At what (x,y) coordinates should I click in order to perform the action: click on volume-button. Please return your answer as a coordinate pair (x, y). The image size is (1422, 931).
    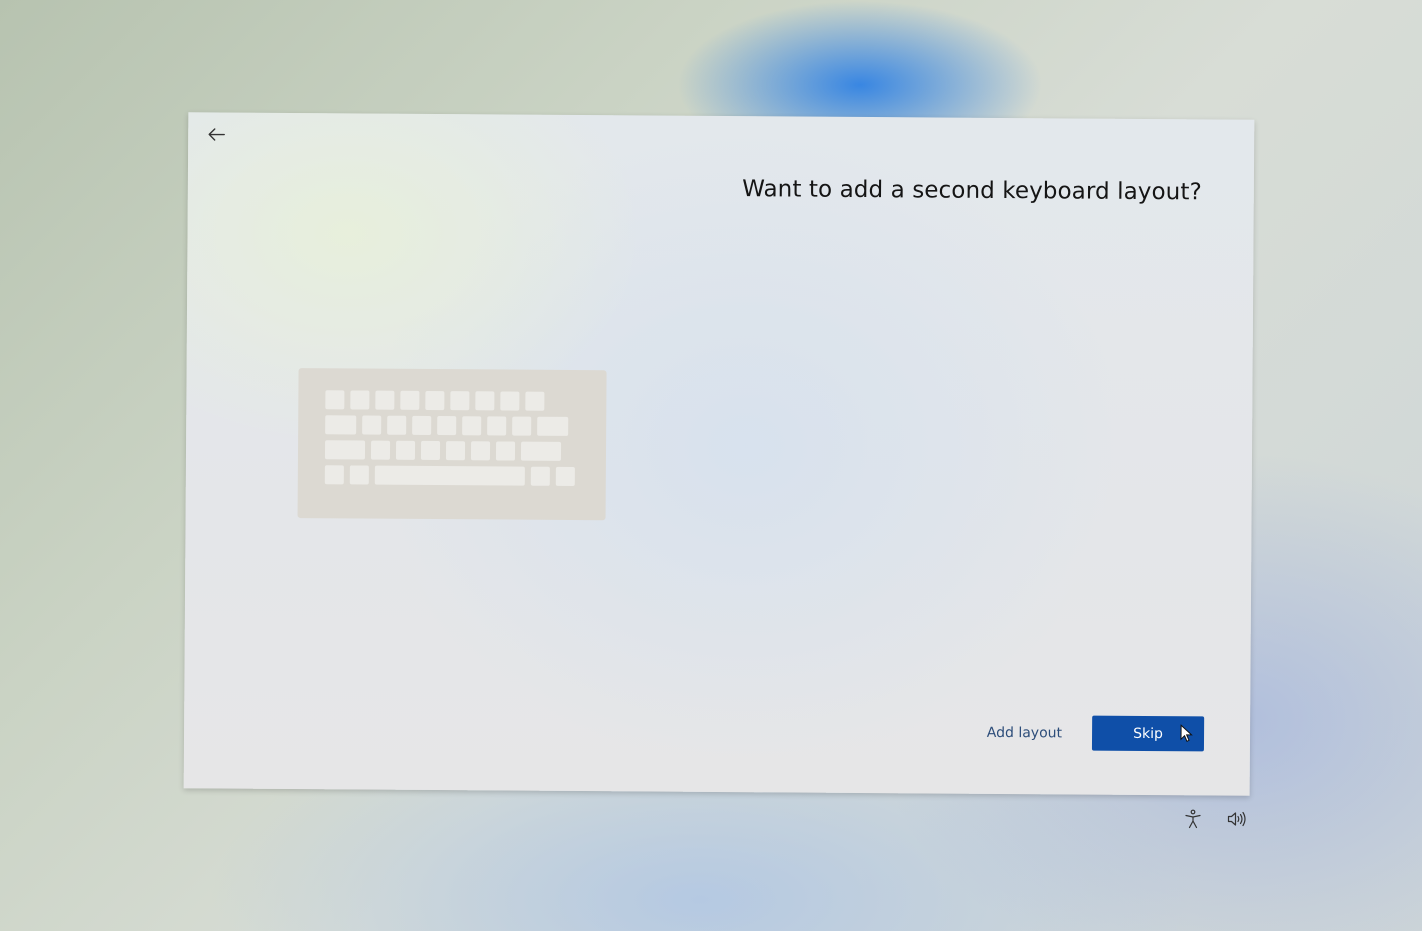
    Looking at the image, I should click on (1237, 819).